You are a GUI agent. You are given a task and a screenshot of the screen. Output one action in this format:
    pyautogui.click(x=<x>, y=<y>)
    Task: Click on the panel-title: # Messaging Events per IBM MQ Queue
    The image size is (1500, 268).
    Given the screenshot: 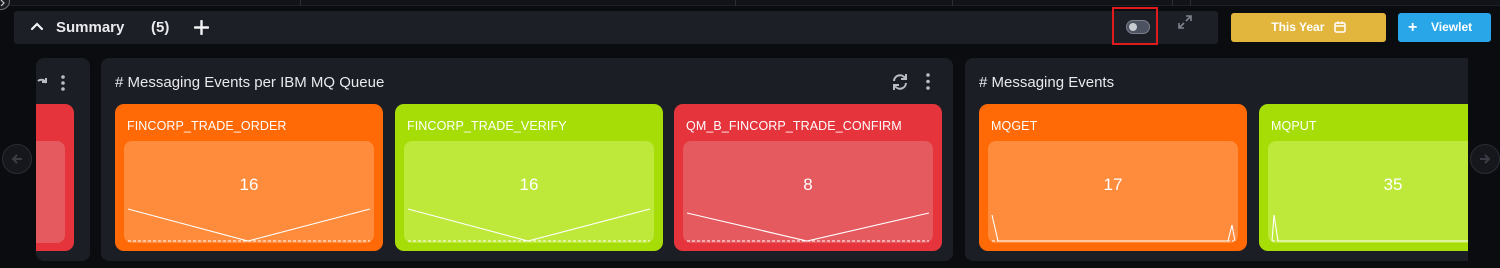 What is the action you would take?
    pyautogui.click(x=250, y=82)
    